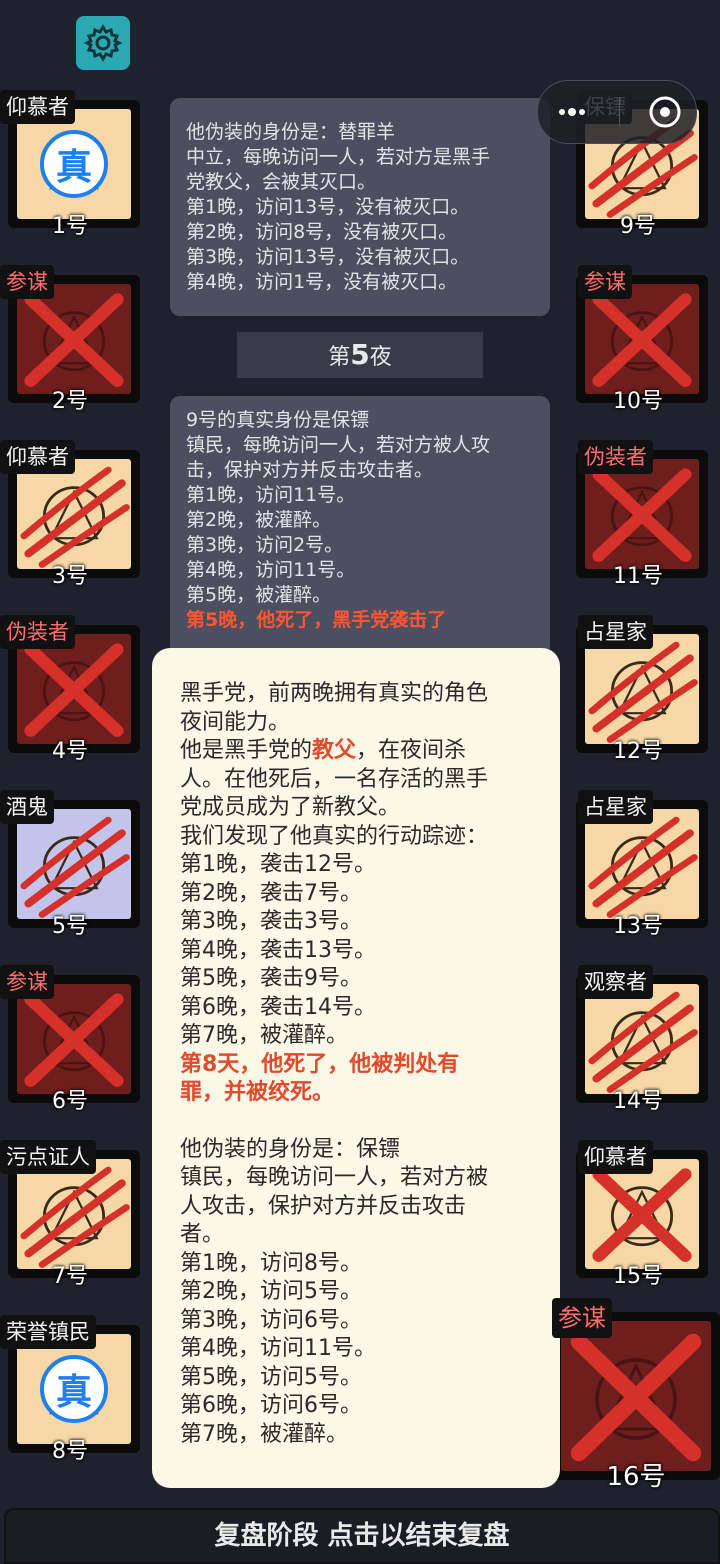 The width and height of the screenshot is (720, 1564). I want to click on popup-text: 他是黑手党的, so click(246, 750).